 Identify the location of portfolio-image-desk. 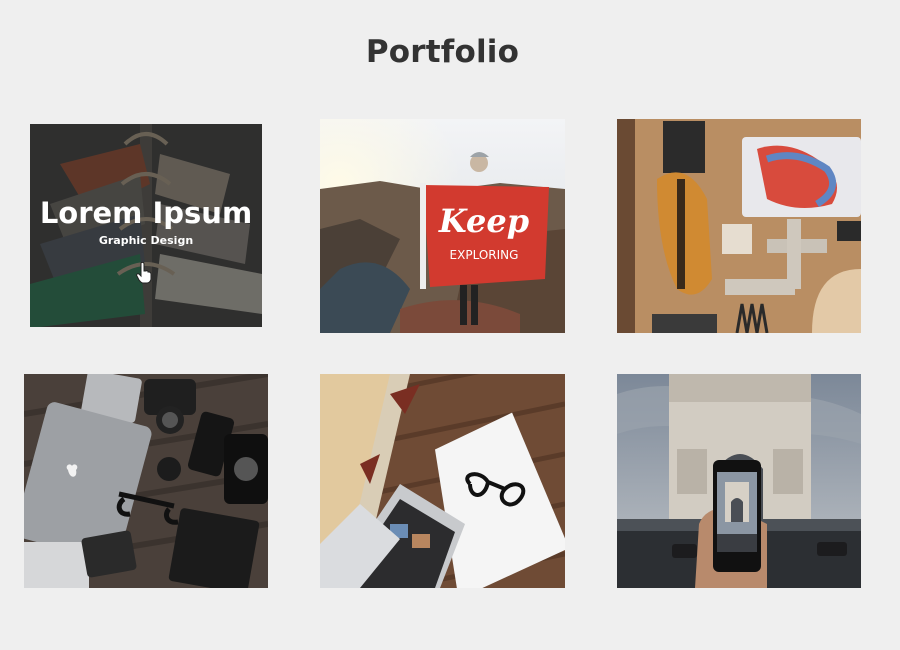
(739, 226).